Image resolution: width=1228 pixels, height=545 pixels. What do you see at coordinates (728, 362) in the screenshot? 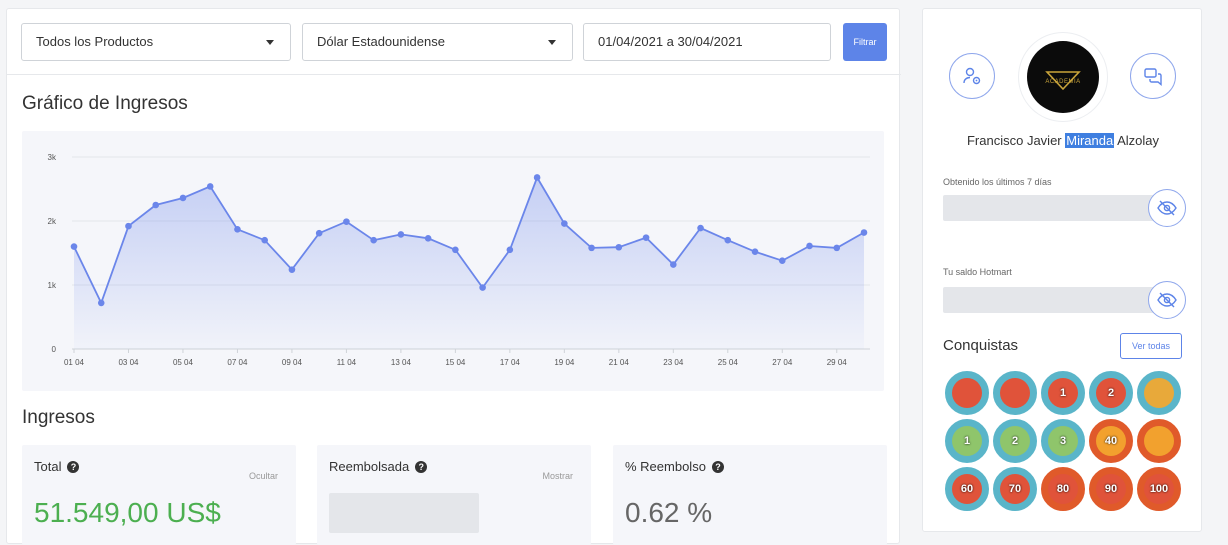
I see `x-tick-label: 25 04` at bounding box center [728, 362].